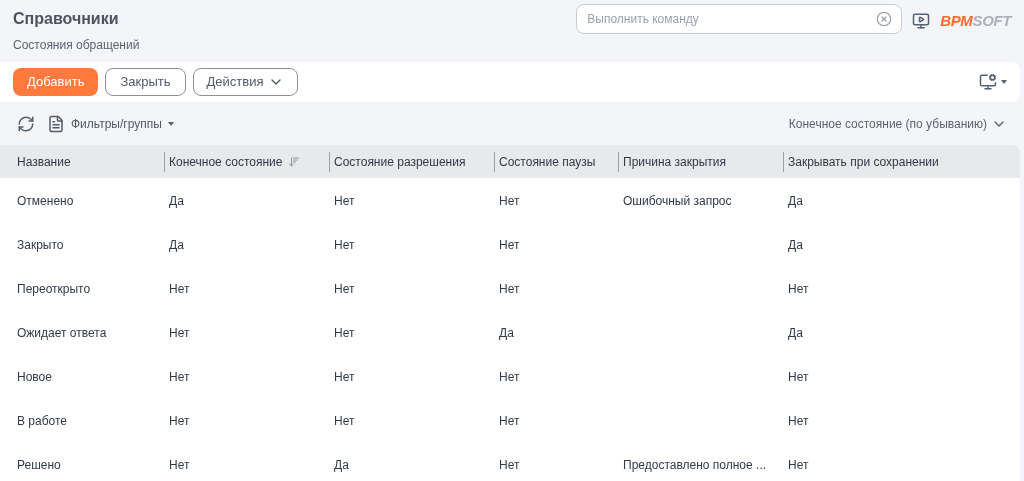 This screenshot has height=481, width=1024. I want to click on column-header: Название, so click(82, 161).